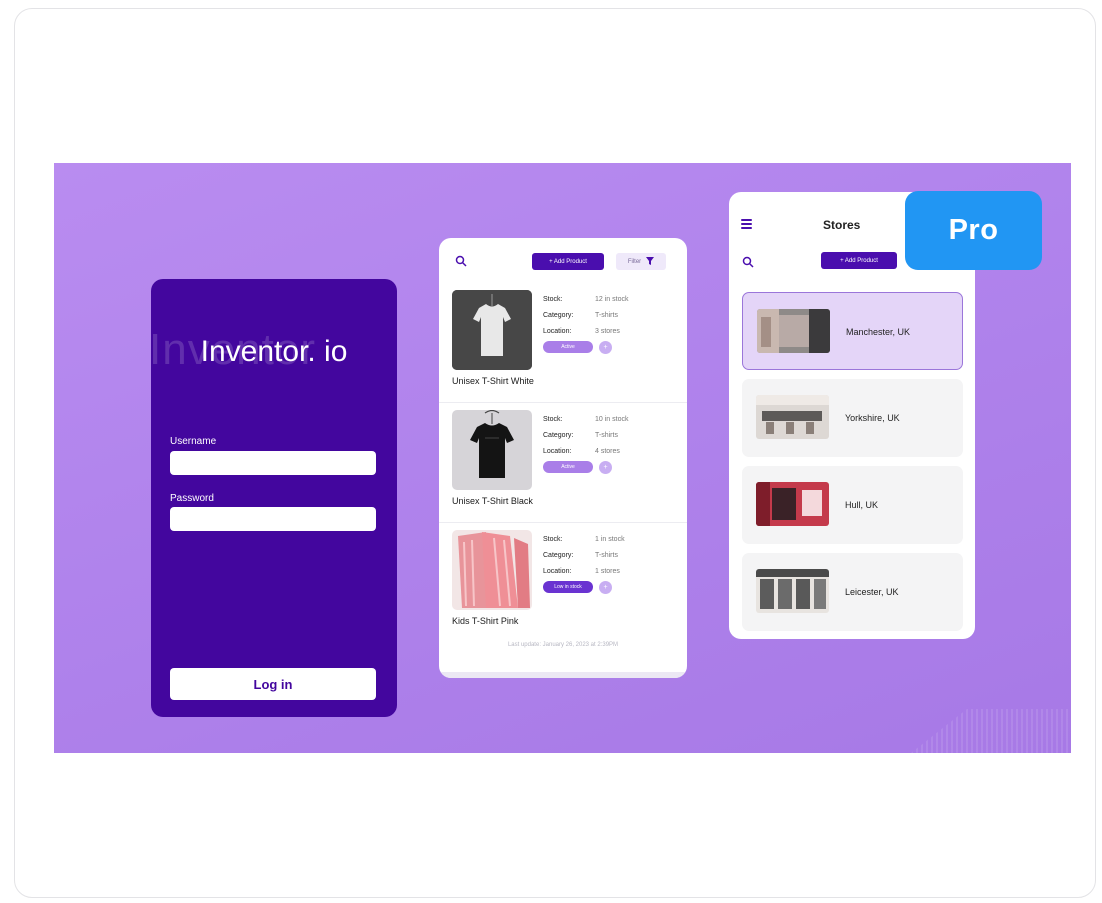  I want to click on store-card: Manchester, UK, so click(852, 331).